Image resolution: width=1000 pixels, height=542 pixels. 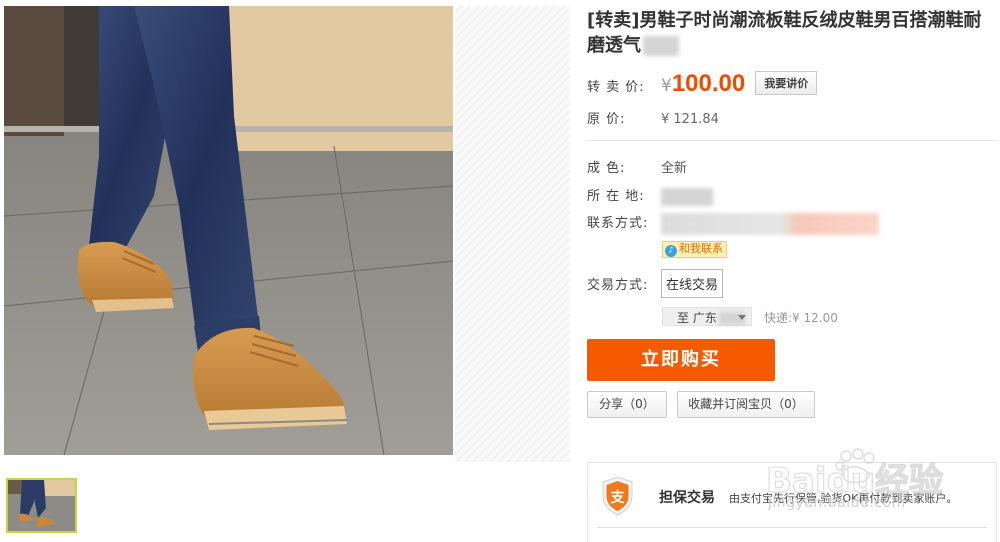 What do you see at coordinates (606, 168) in the screenshot?
I see `condition-label: 成 色:` at bounding box center [606, 168].